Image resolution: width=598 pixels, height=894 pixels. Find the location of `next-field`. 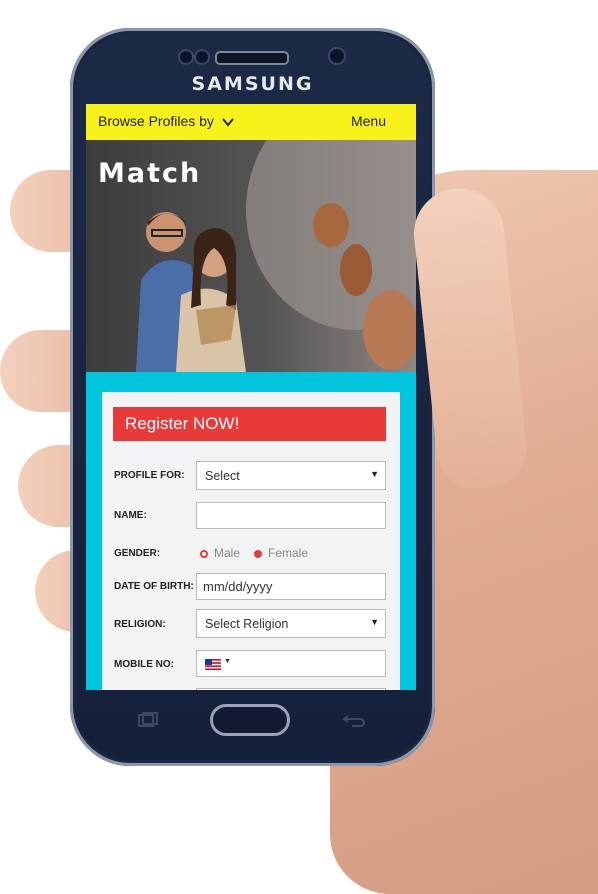

next-field is located at coordinates (291, 689).